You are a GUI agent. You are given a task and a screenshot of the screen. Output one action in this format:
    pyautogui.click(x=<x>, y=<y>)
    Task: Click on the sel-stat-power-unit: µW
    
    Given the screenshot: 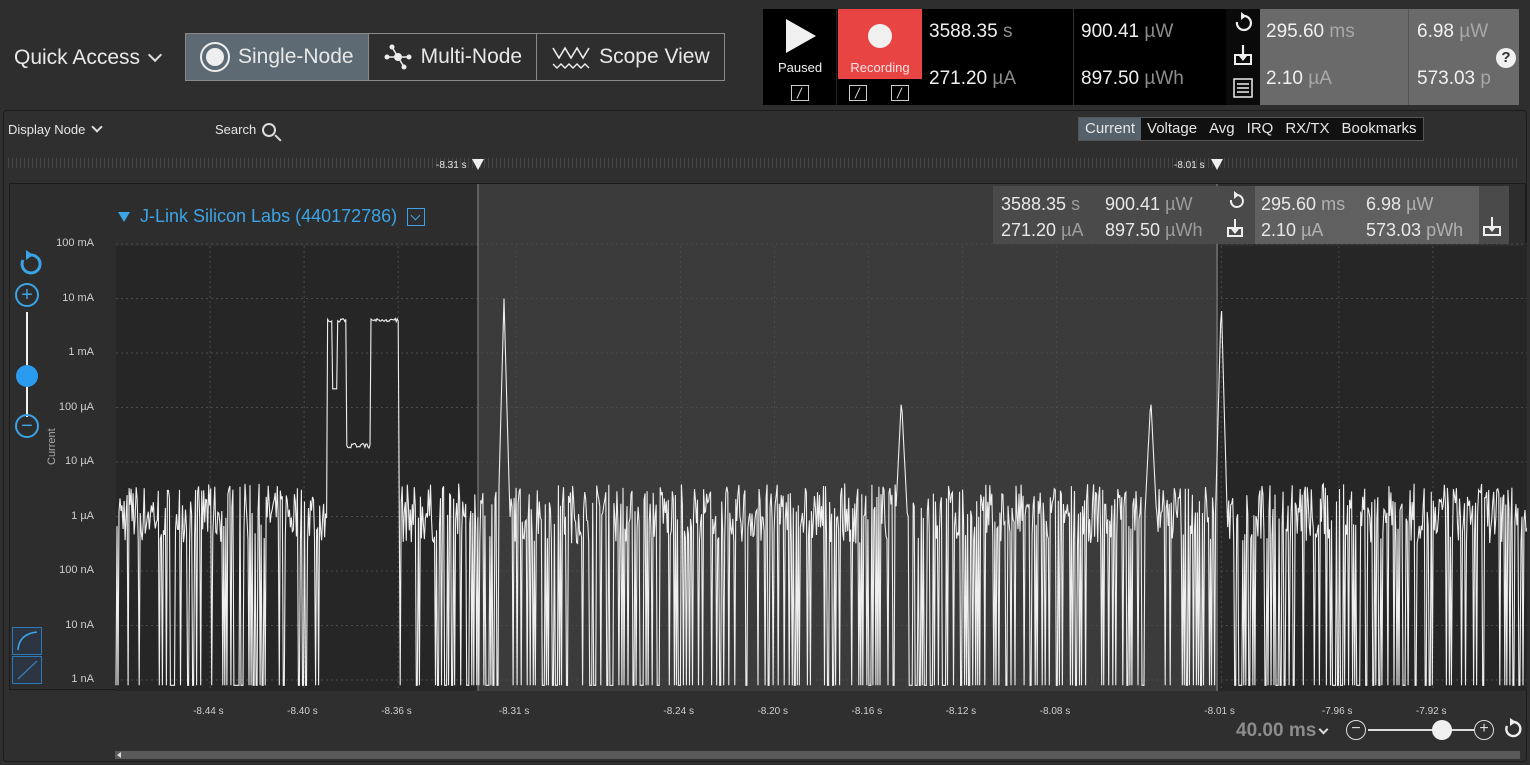 What is the action you would take?
    pyautogui.click(x=1474, y=31)
    